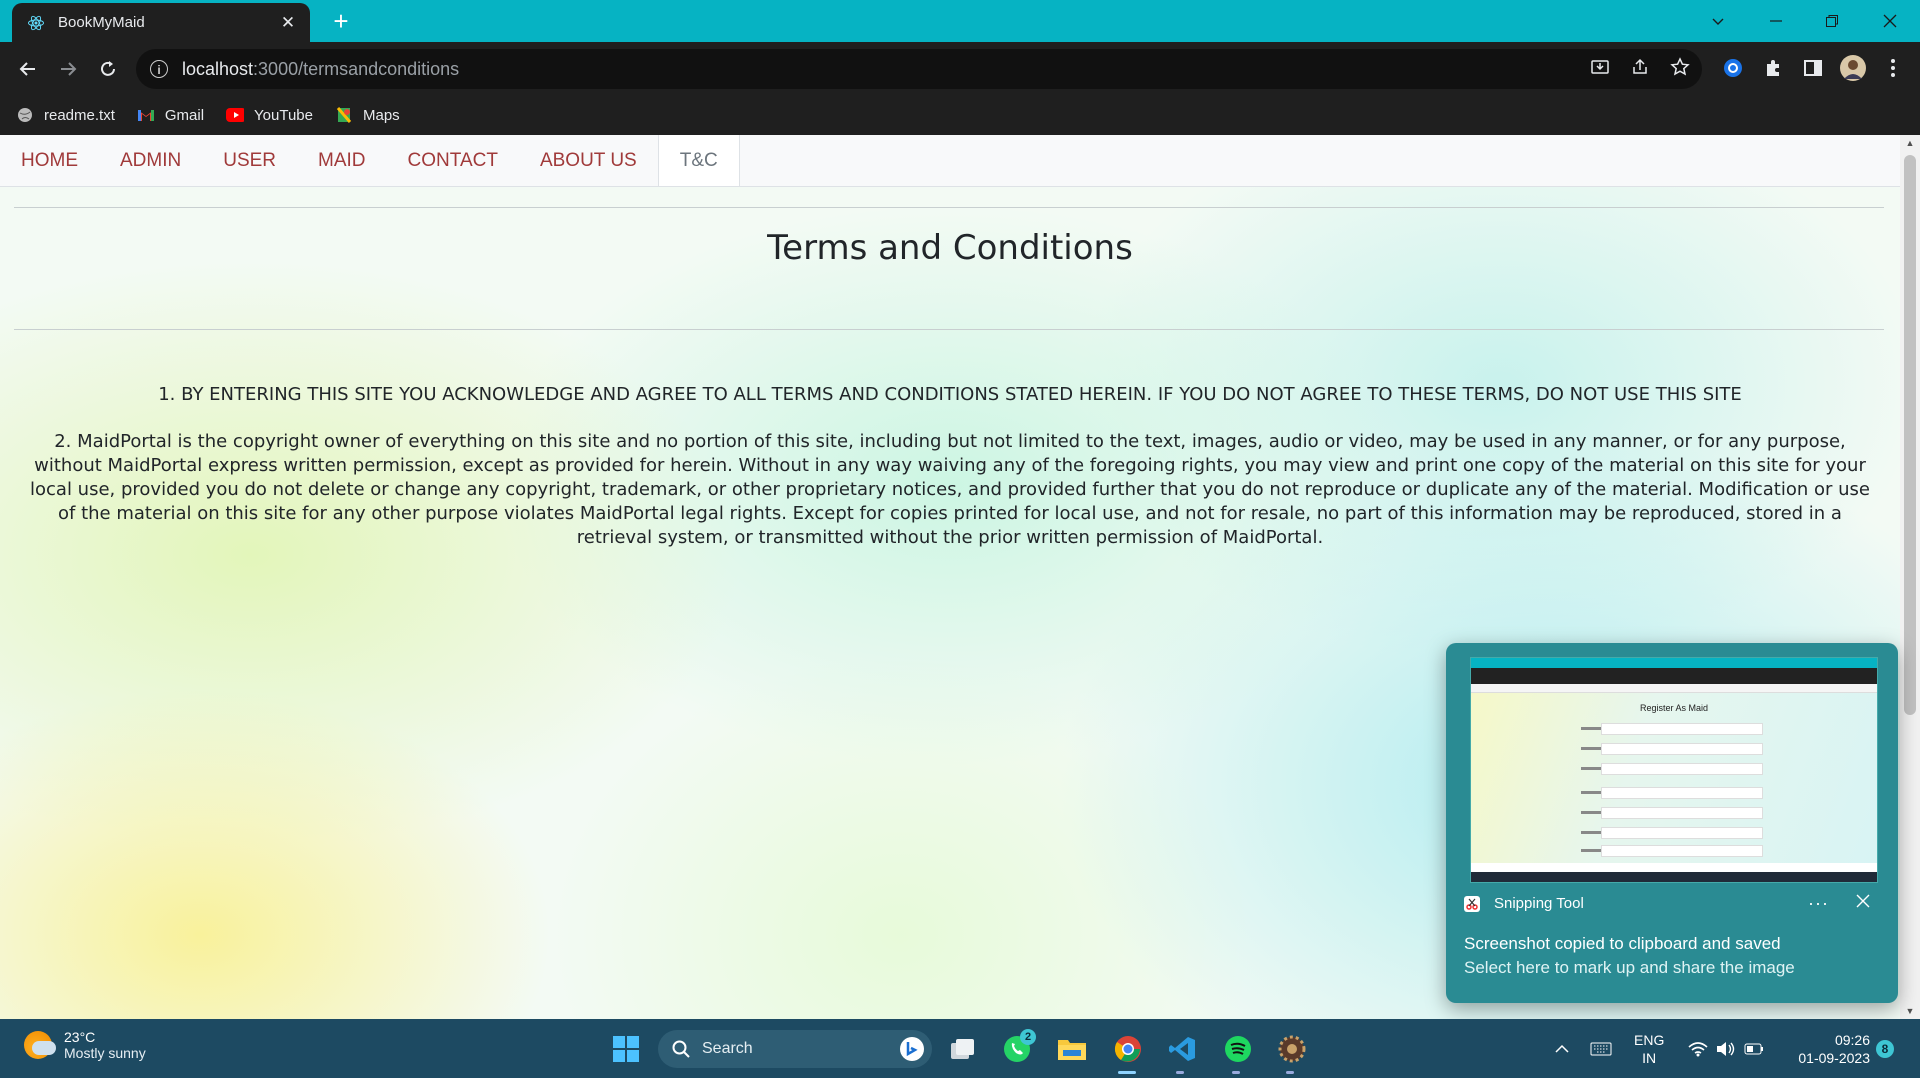 The height and width of the screenshot is (1078, 1920). I want to click on bookmark-label: Gmail, so click(184, 115).